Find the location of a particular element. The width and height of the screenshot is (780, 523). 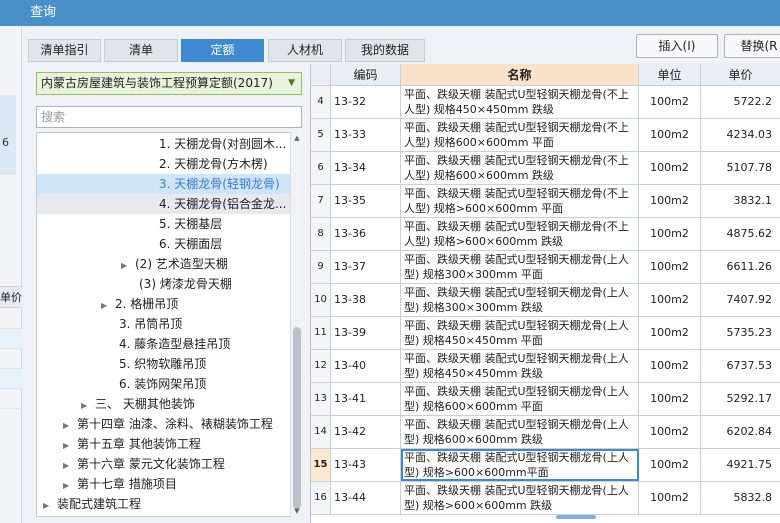

tree-item-label: (2) 艺术造型天棚 is located at coordinates (181, 264).